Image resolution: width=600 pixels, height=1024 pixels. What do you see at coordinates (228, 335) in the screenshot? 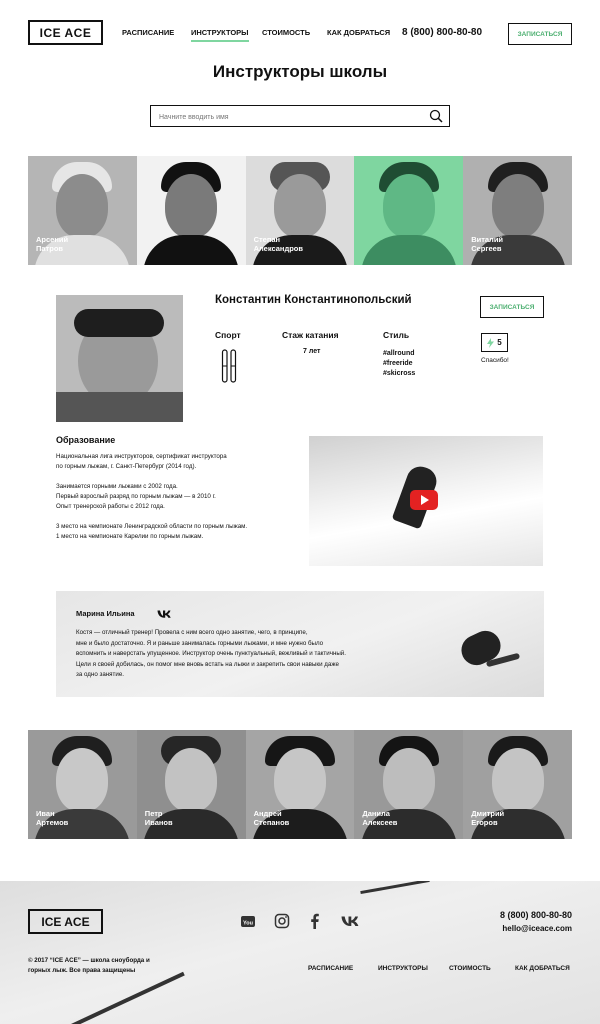
I see `sport-label: Спорт` at bounding box center [228, 335].